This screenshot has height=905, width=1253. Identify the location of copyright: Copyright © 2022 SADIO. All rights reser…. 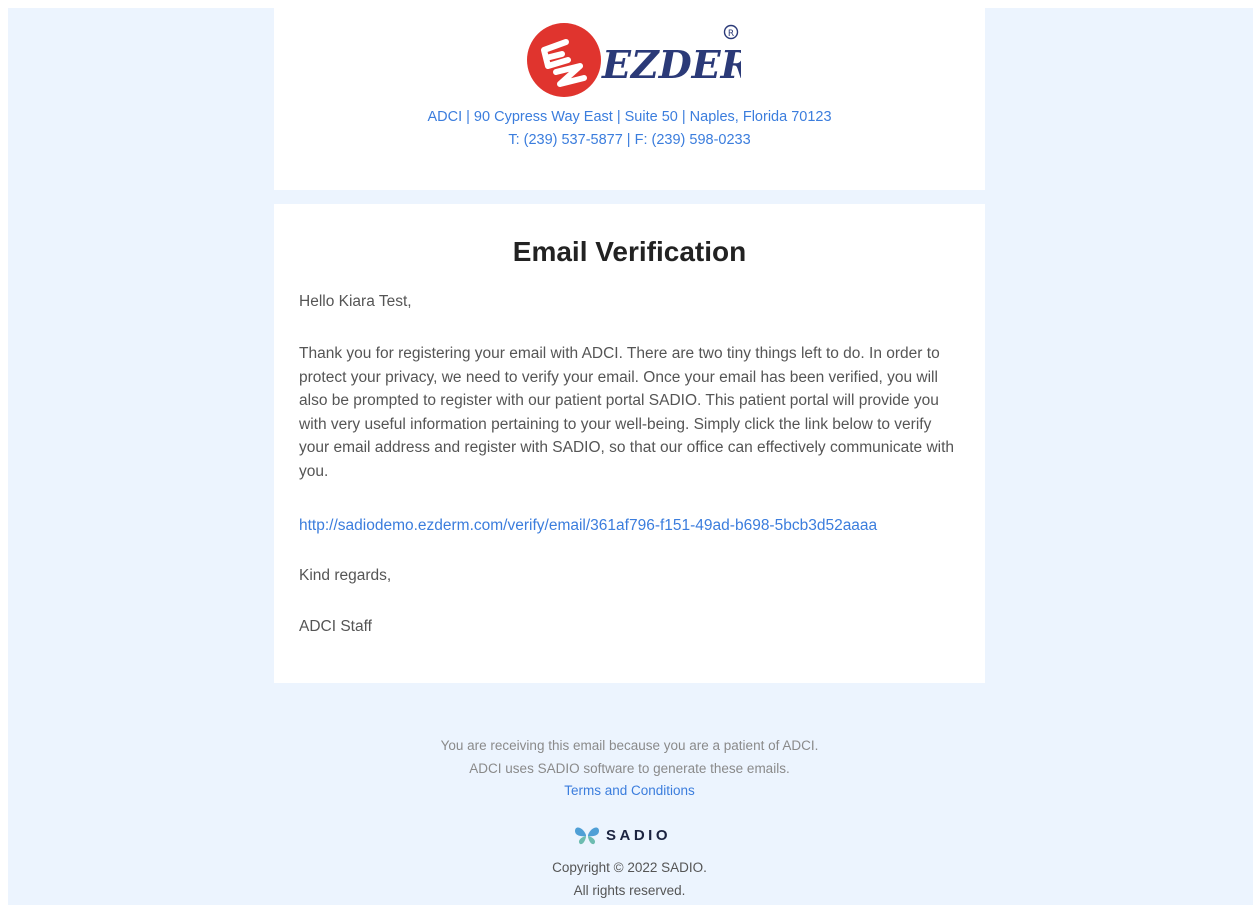
(629, 879).